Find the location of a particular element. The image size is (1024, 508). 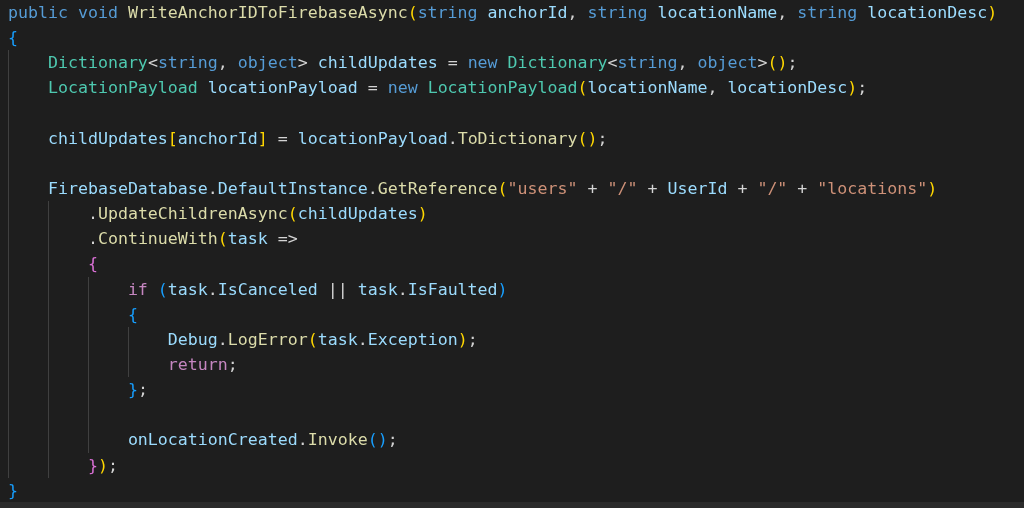

code-line: public void WriteAnchorIDToFirebaseAsync(string anchorId, string locationName, string locationDesc) is located at coordinates (503, 13).